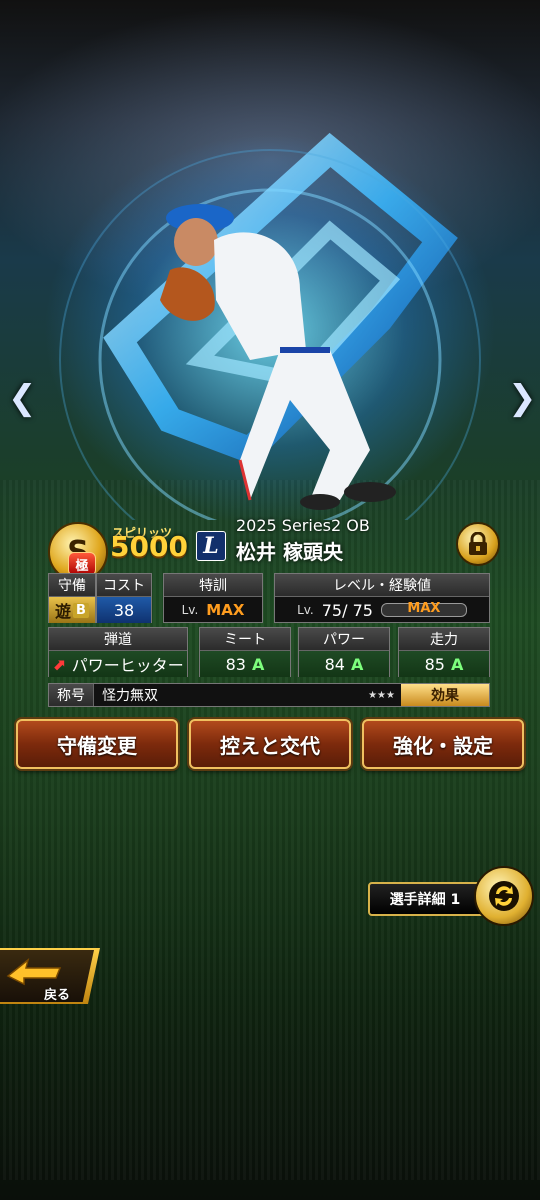 The image size is (540, 1200). I want to click on power-value: 84, so click(334, 664).